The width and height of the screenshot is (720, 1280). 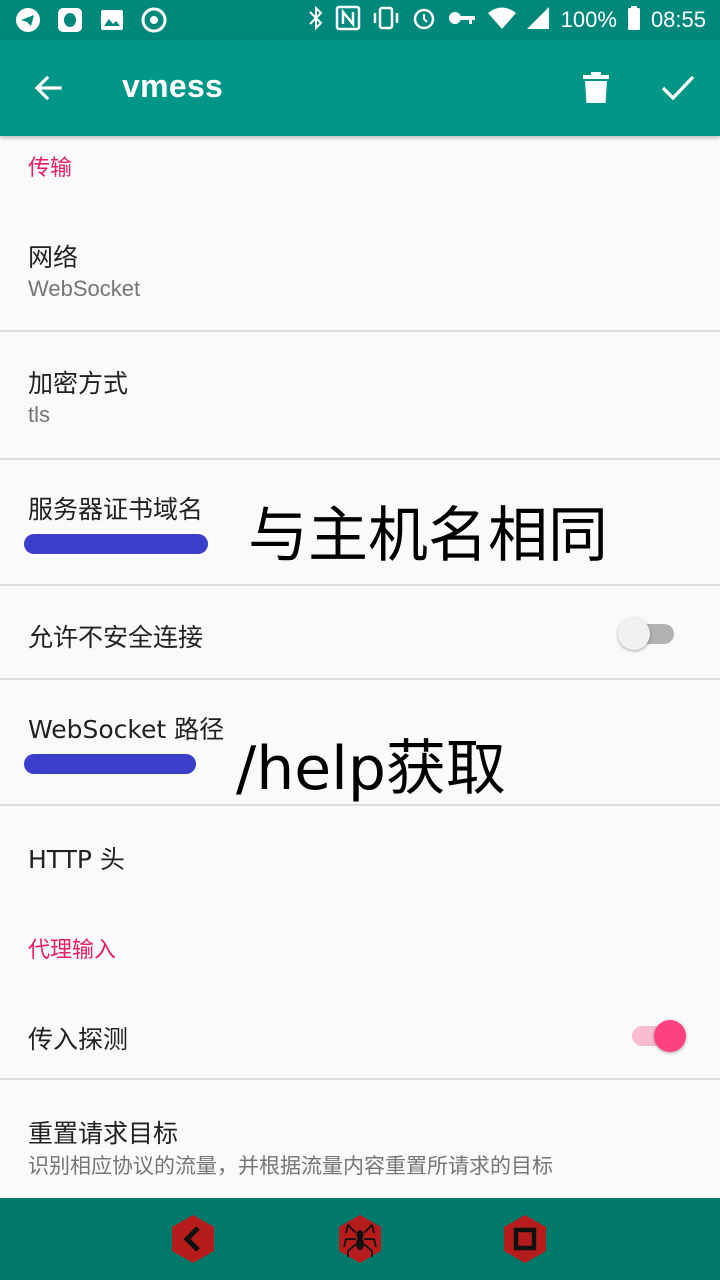 I want to click on check-icon, so click(x=678, y=88).